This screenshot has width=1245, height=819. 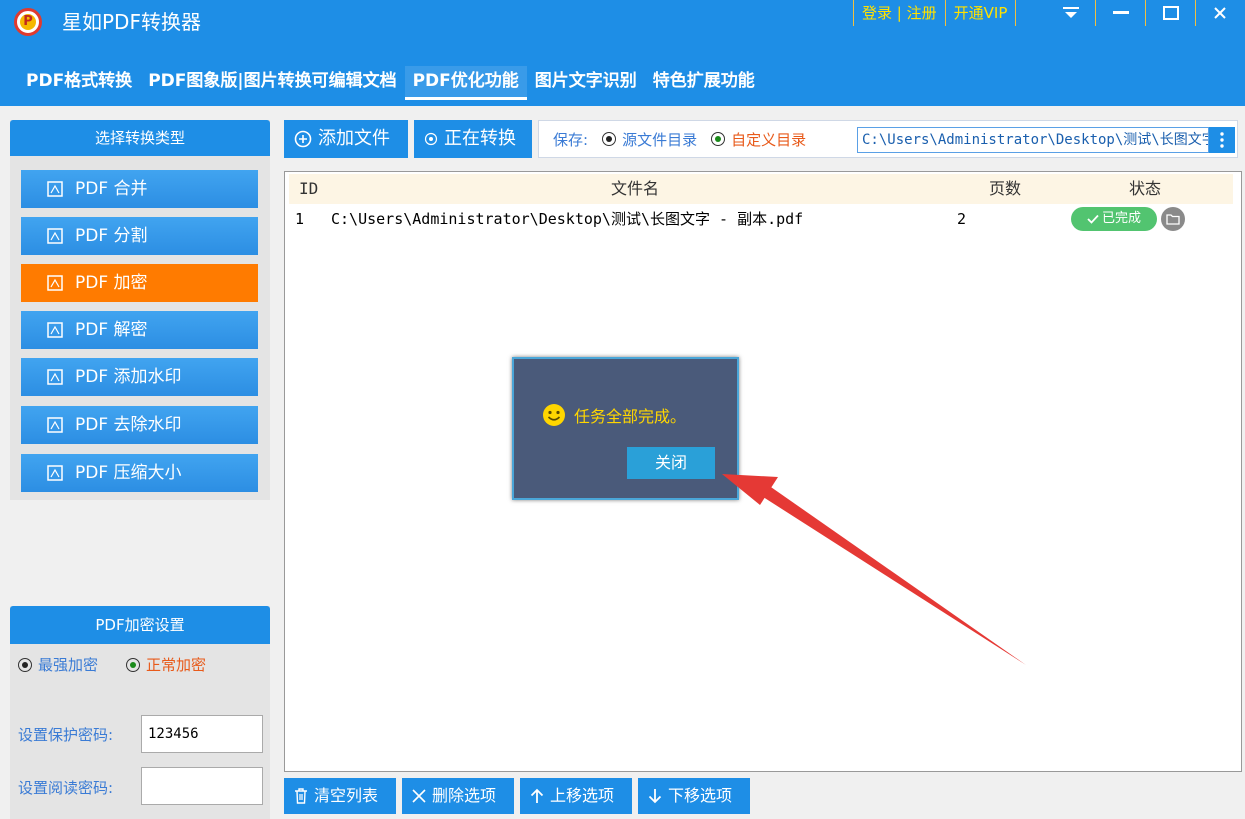 I want to click on tab-pdf-format-convert: PDF格式转换, so click(x=79, y=83).